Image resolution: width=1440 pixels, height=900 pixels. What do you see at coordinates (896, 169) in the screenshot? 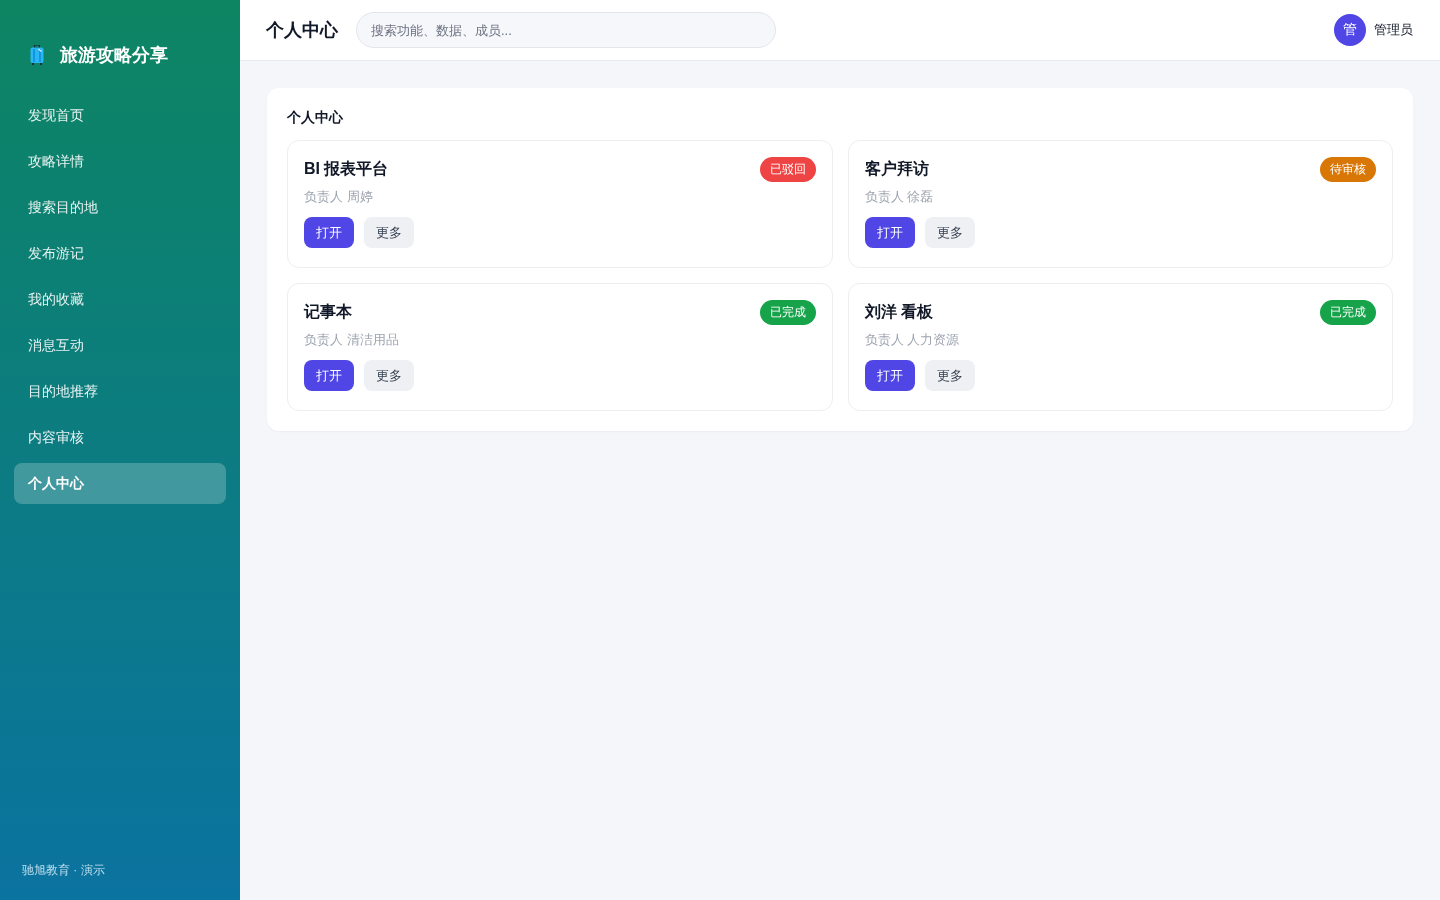
I see `card-title: 客户拜访` at bounding box center [896, 169].